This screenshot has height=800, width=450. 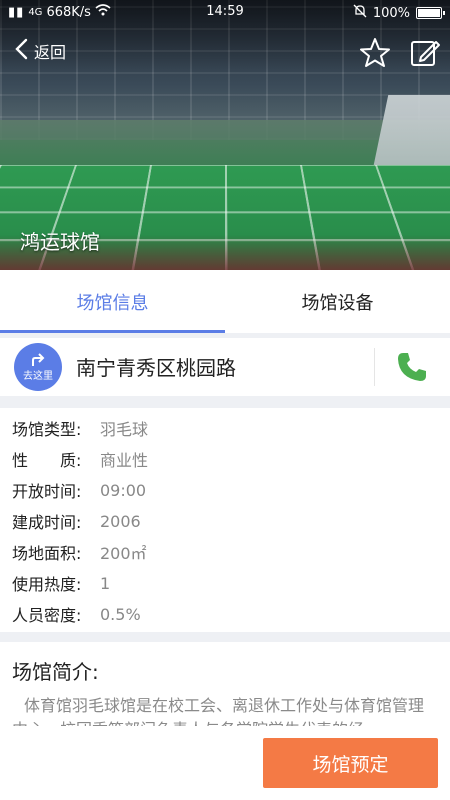 I want to click on status-bar: ▮▮ 4G 668K/s 14:59 100%, so click(x=225, y=12).